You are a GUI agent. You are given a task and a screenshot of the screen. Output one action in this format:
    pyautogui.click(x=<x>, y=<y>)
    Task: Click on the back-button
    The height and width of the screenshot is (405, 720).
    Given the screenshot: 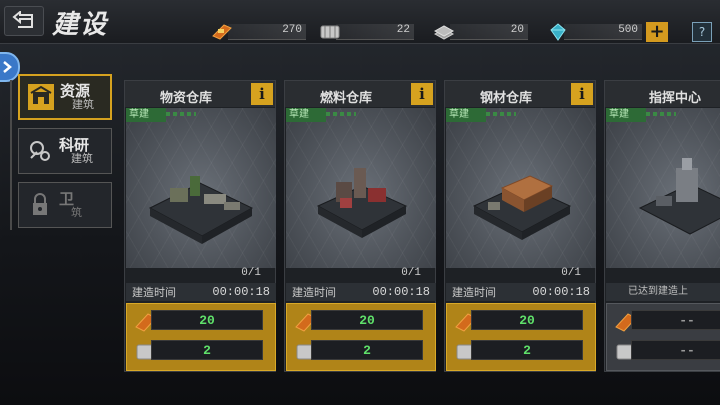 What is the action you would take?
    pyautogui.click(x=24, y=21)
    